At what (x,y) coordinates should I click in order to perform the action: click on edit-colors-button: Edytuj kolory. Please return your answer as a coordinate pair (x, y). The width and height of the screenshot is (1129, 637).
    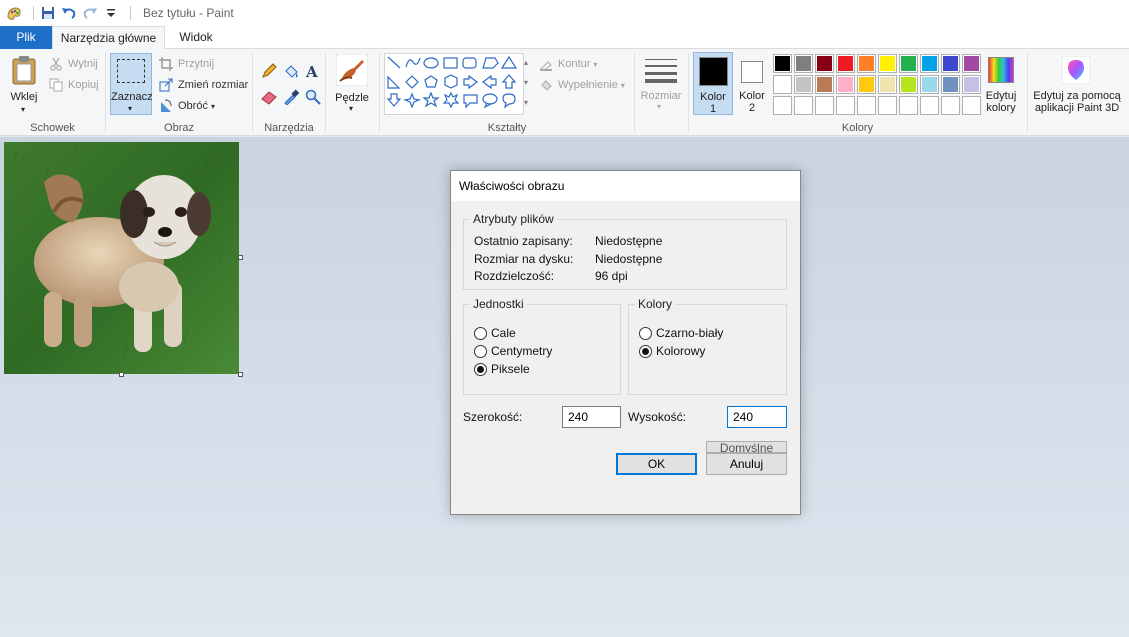
    Looking at the image, I should click on (1001, 85).